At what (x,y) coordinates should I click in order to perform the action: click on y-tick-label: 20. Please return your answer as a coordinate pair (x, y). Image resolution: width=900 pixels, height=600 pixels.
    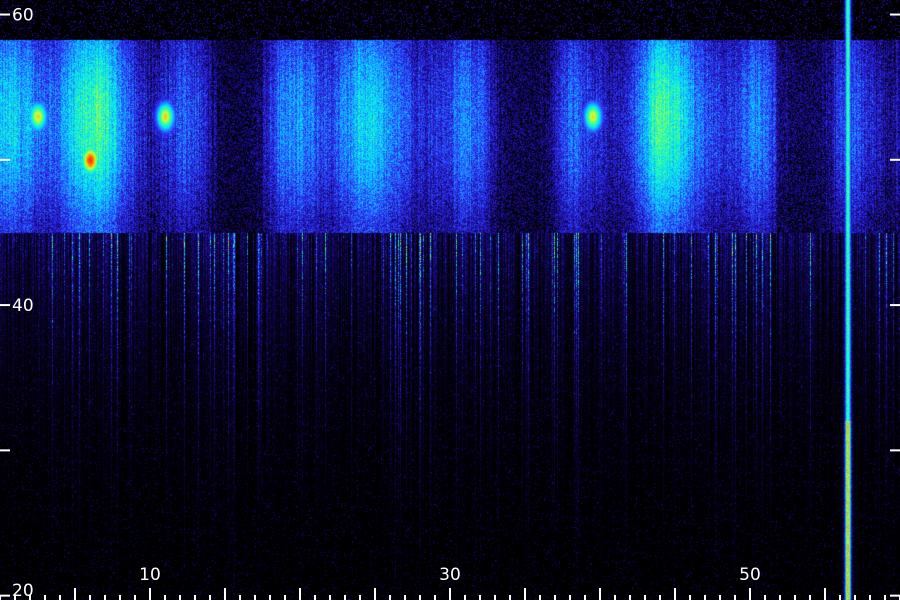
    Looking at the image, I should click on (23, 590).